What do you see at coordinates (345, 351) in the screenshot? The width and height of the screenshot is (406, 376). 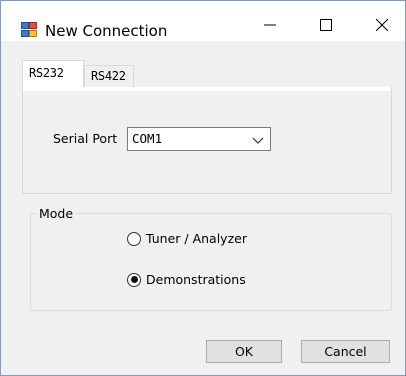 I see `cancel-button: Cancel` at bounding box center [345, 351].